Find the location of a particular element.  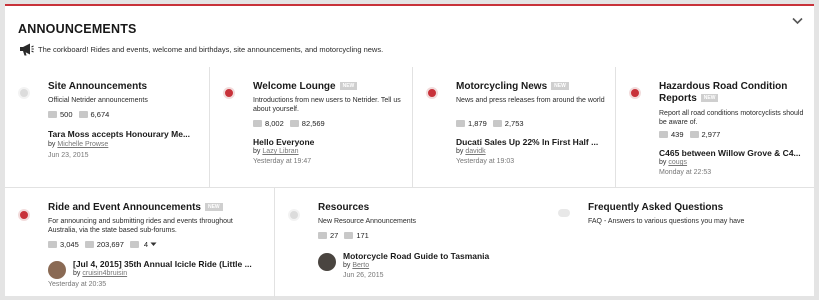

node-title-link: Motorcycling News is located at coordinates (501, 86).